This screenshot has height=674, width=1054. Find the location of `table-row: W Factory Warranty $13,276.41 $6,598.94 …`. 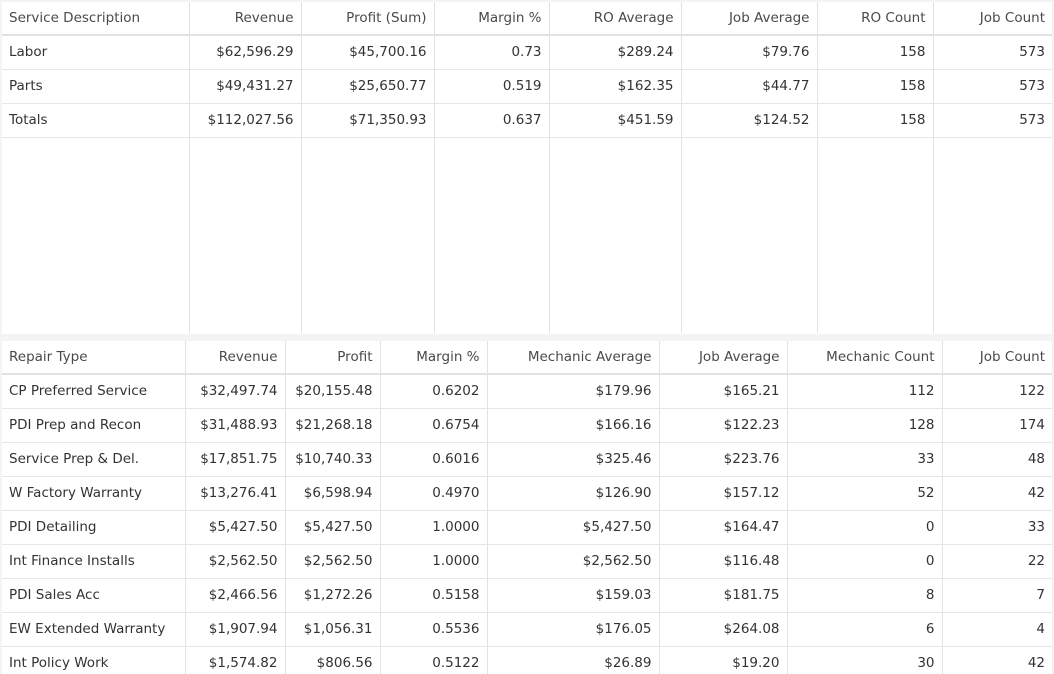

table-row: W Factory Warranty $13,276.41 $6,598.94 … is located at coordinates (527, 493).